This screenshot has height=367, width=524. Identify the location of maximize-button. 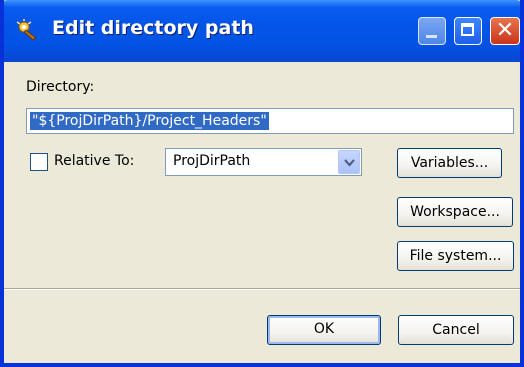
(468, 31).